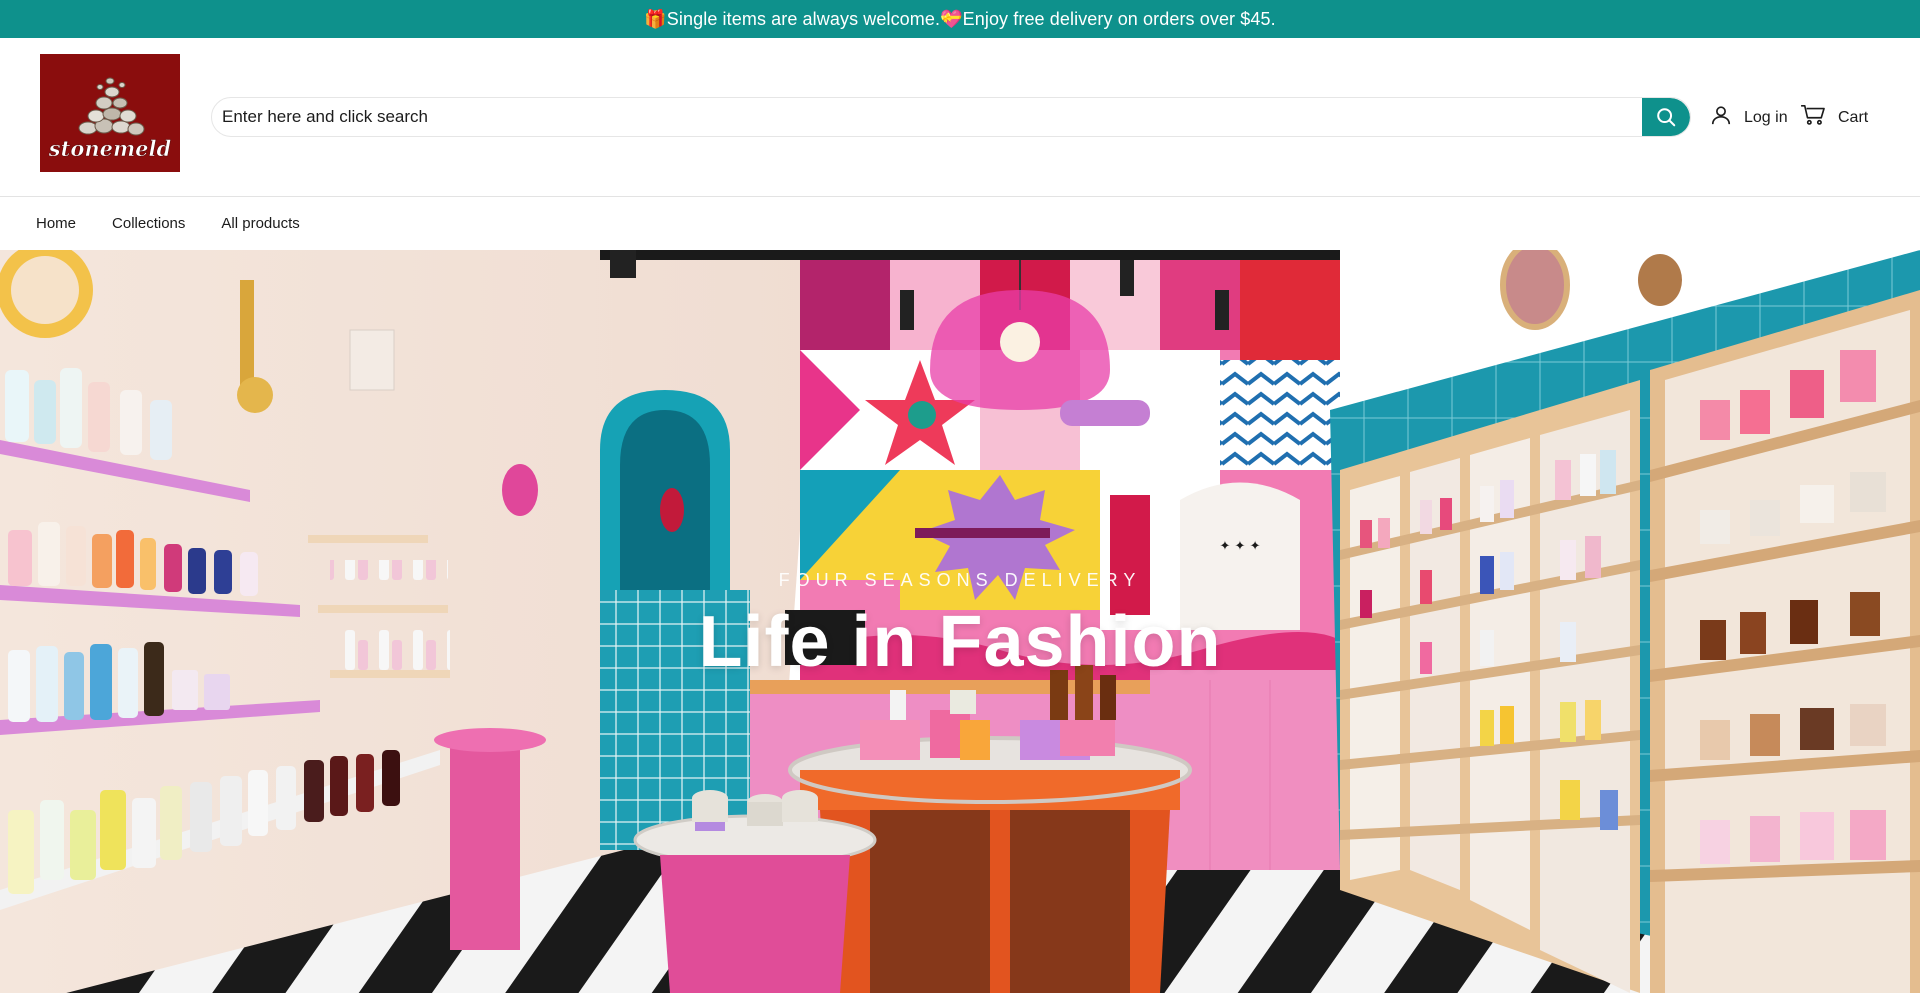 The height and width of the screenshot is (993, 1920). I want to click on nav-item-all-products: All products, so click(260, 223).